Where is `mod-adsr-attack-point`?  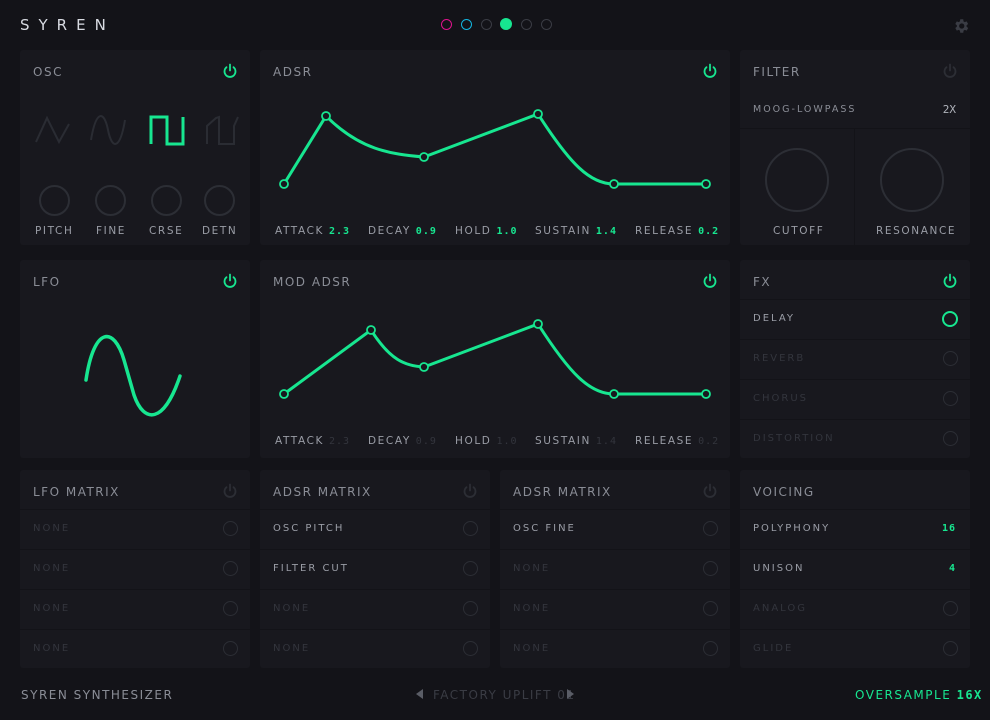 mod-adsr-attack-point is located at coordinates (371, 330).